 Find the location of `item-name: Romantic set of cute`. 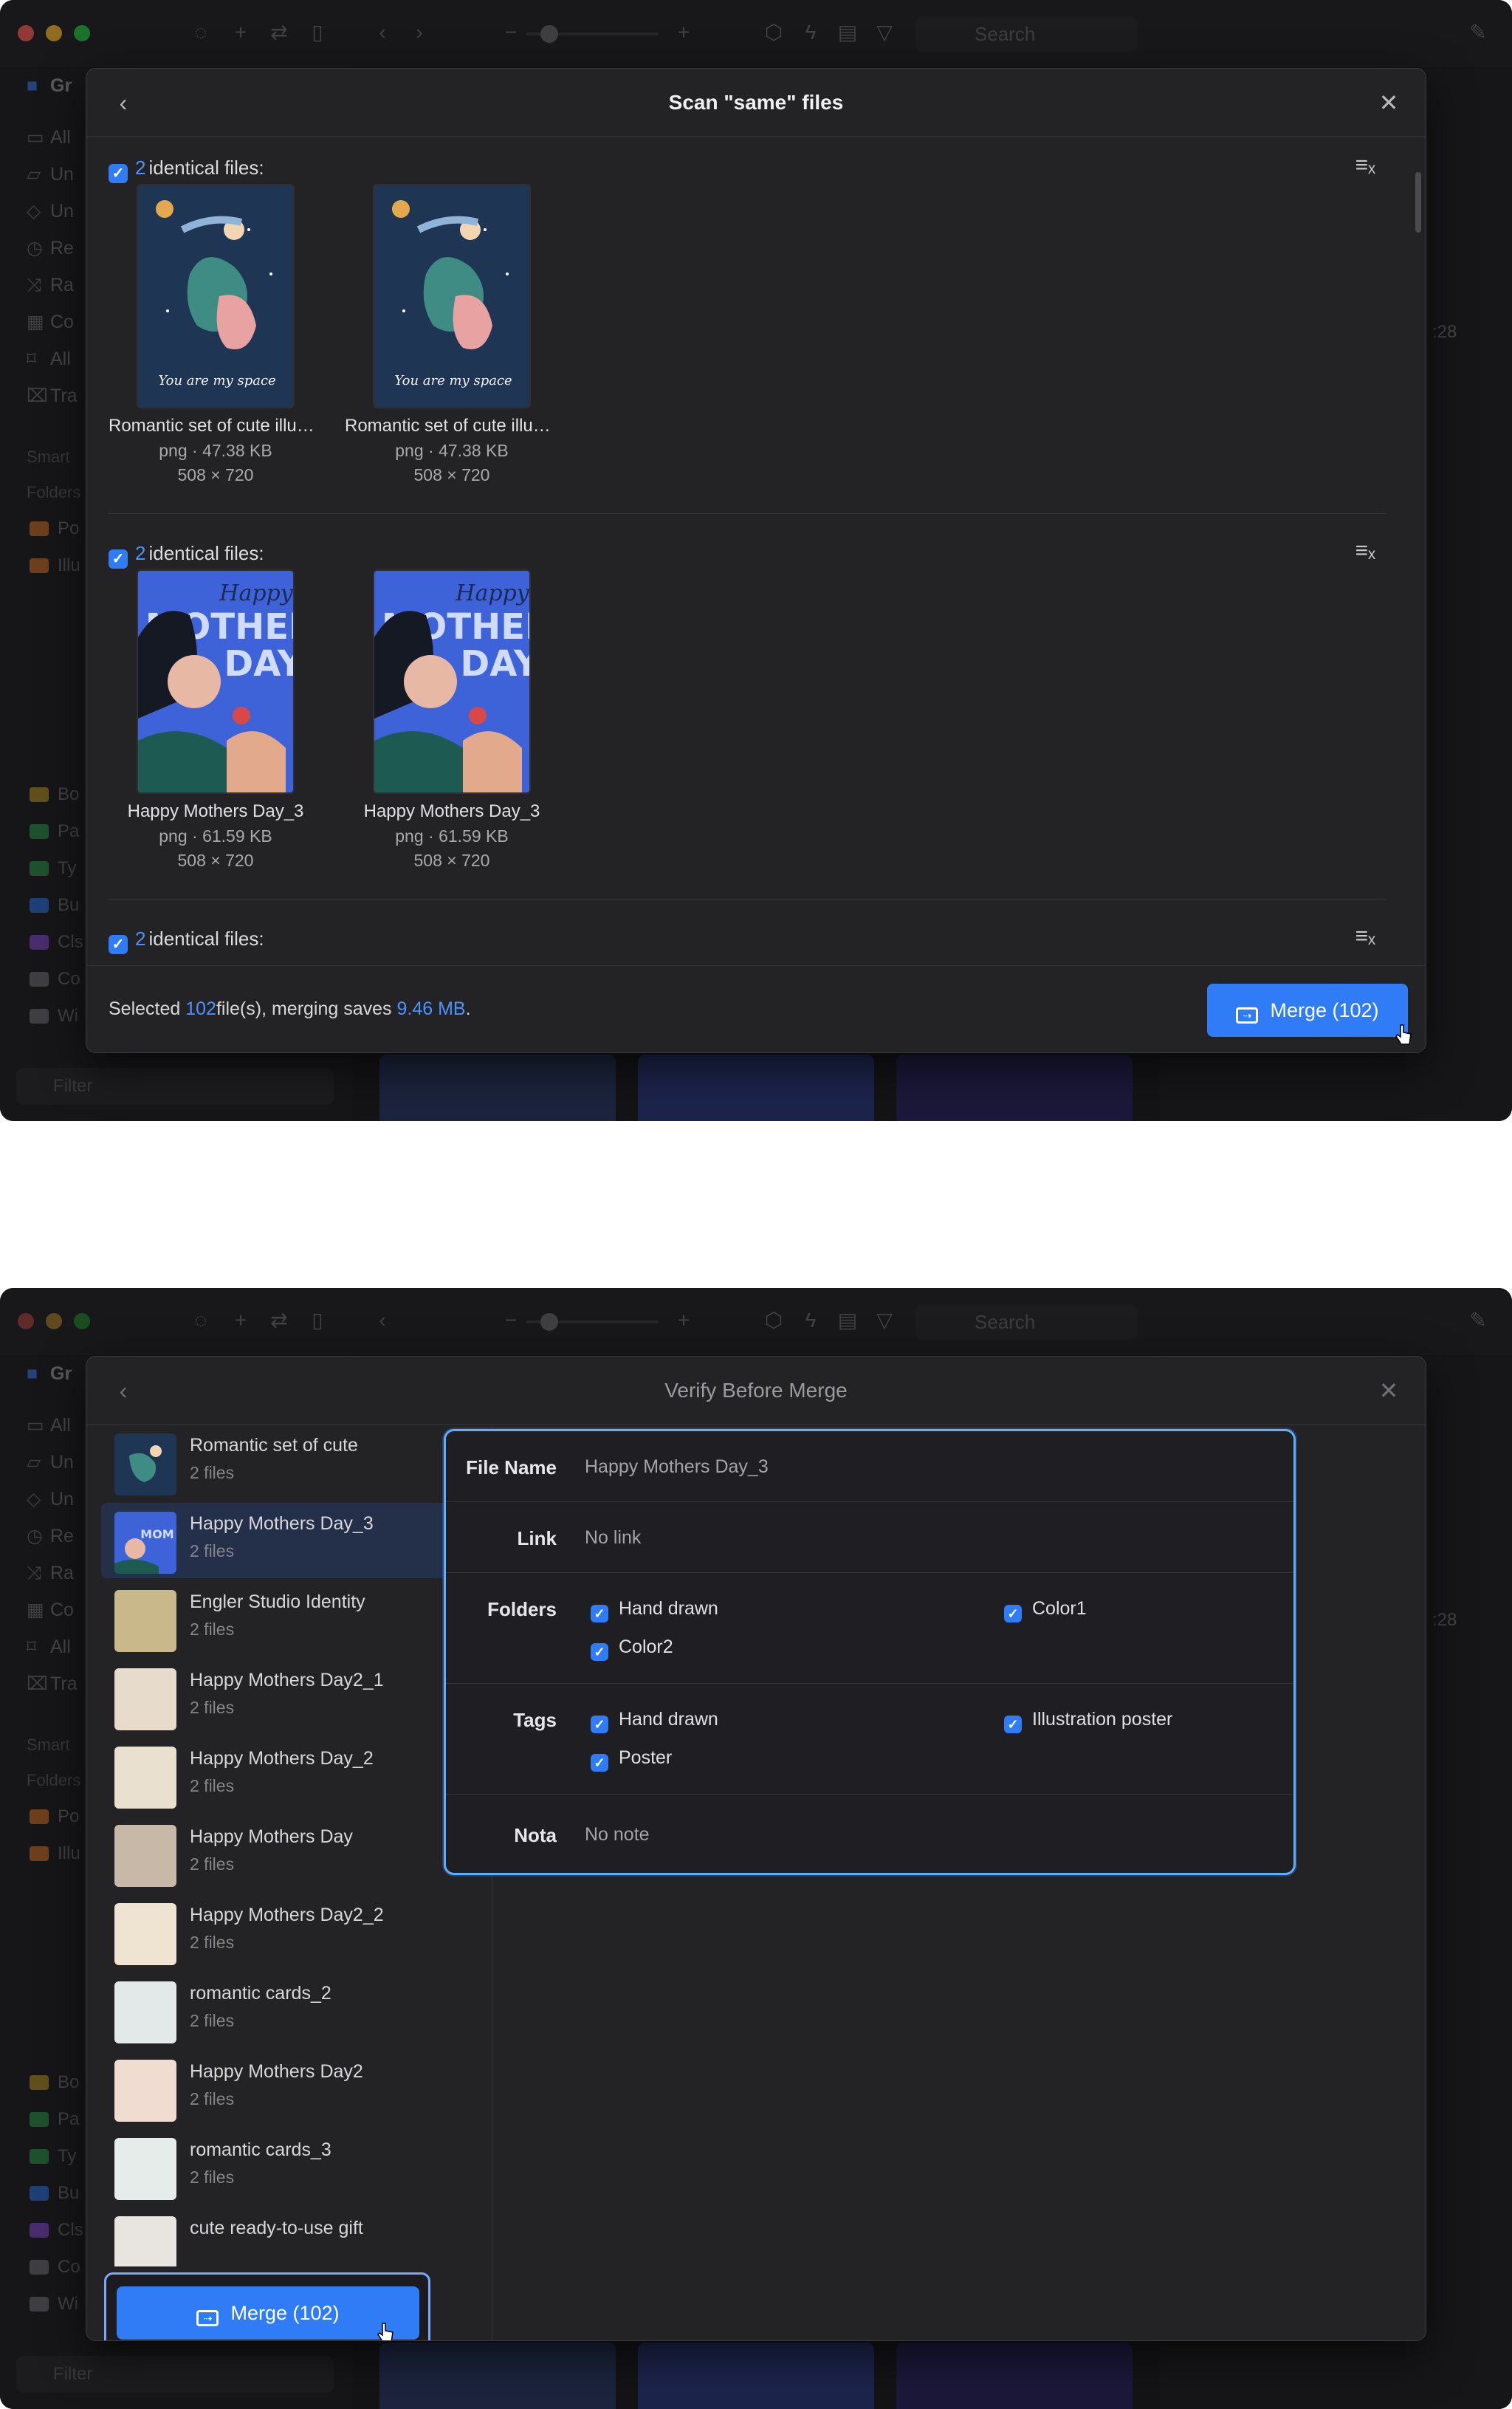

item-name: Romantic set of cute is located at coordinates (274, 1445).